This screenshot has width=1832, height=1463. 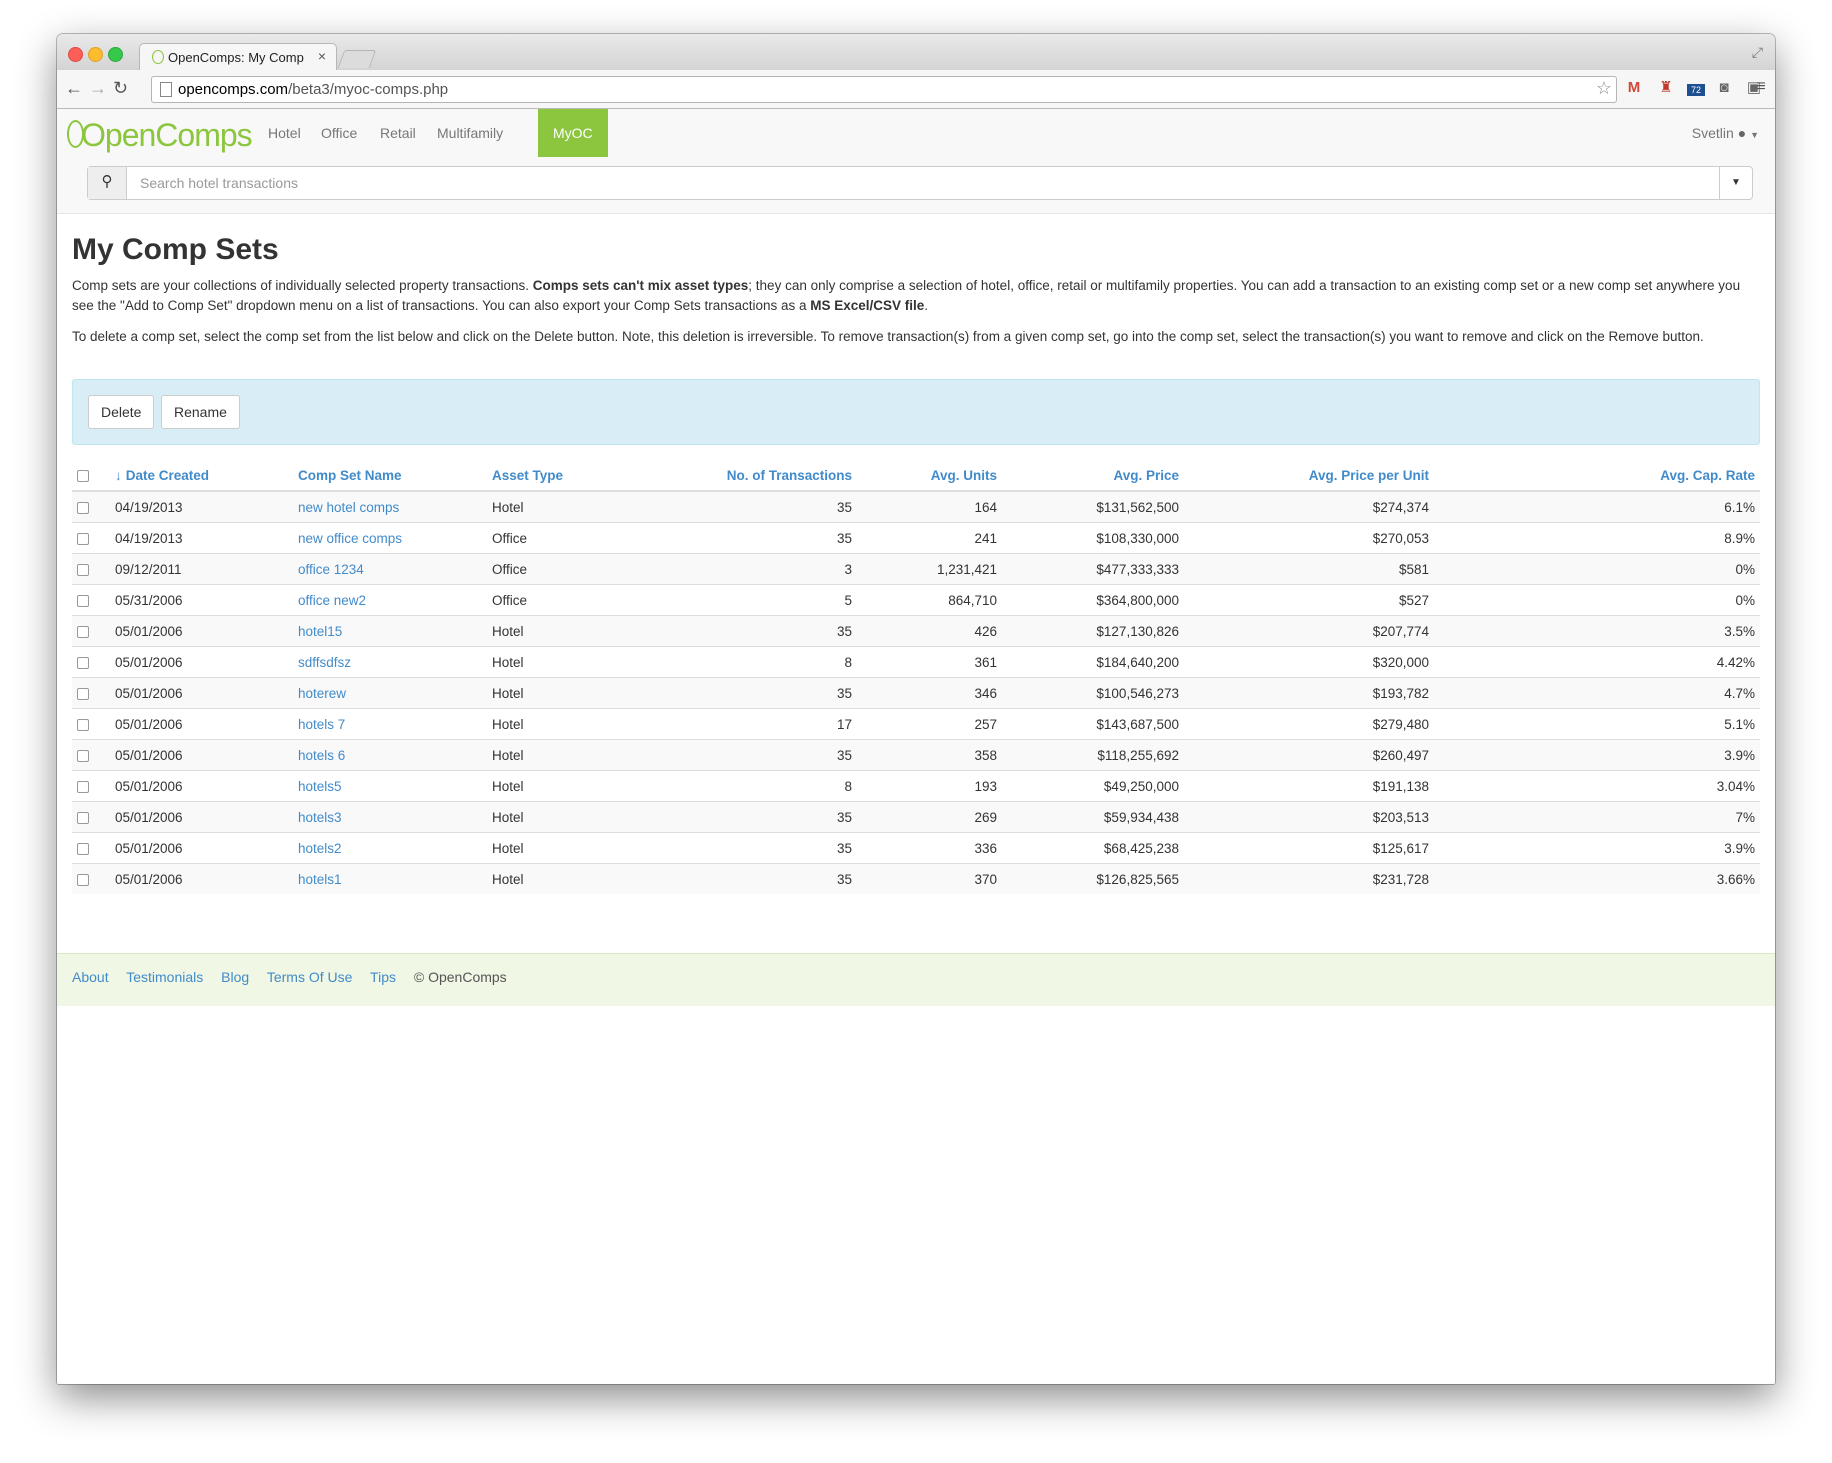 What do you see at coordinates (350, 538) in the screenshot?
I see `comp-set-name-link: new office comps` at bounding box center [350, 538].